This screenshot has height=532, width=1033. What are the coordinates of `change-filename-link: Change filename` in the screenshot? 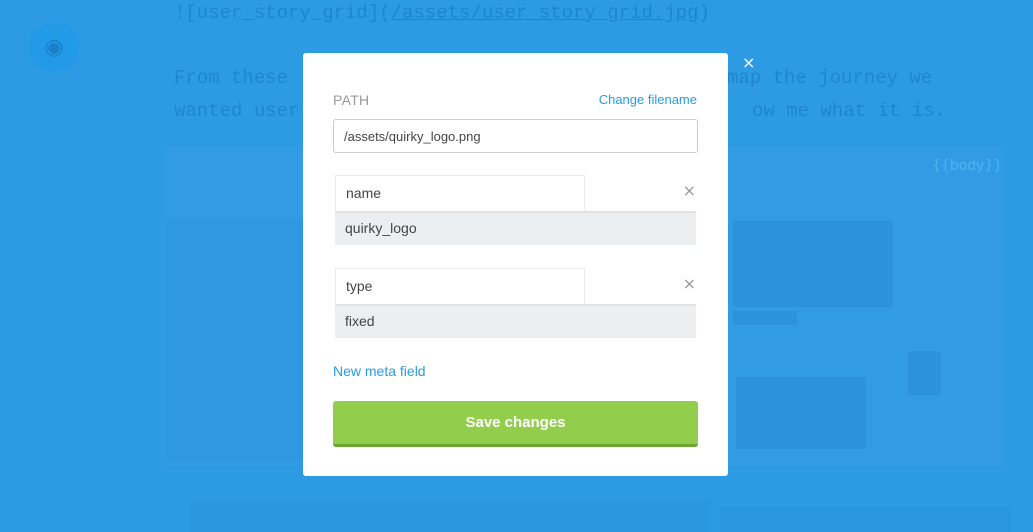 It's located at (648, 99).